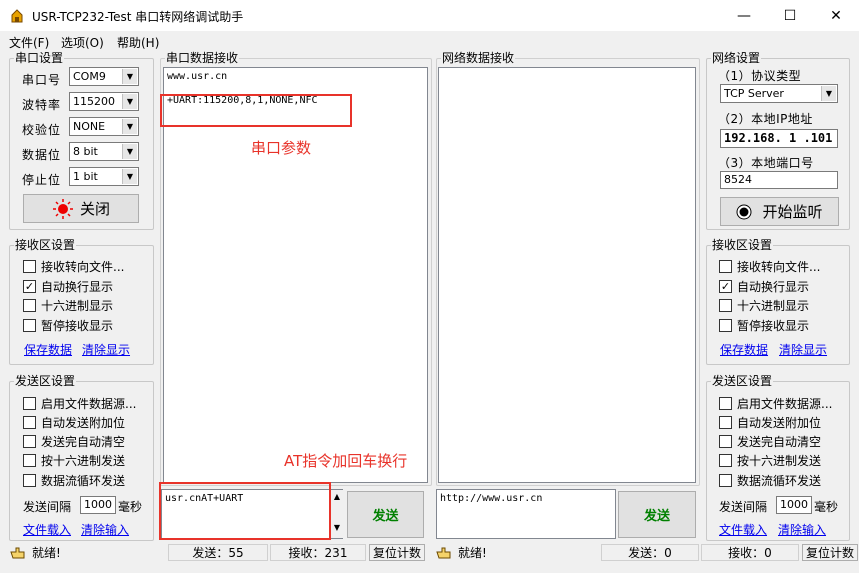 Image resolution: width=859 pixels, height=573 pixels. What do you see at coordinates (74, 460) in the screenshot?
I see `left-send-option: 按十六进制发送` at bounding box center [74, 460].